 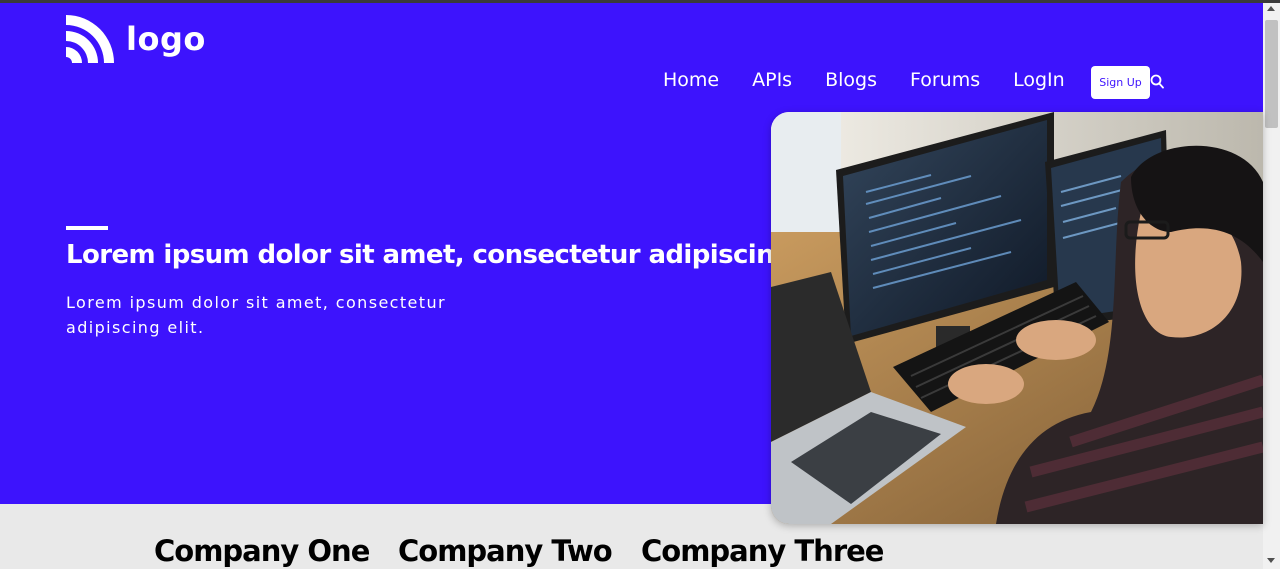 What do you see at coordinates (1120, 82) in the screenshot?
I see `signup-button: Sign Up` at bounding box center [1120, 82].